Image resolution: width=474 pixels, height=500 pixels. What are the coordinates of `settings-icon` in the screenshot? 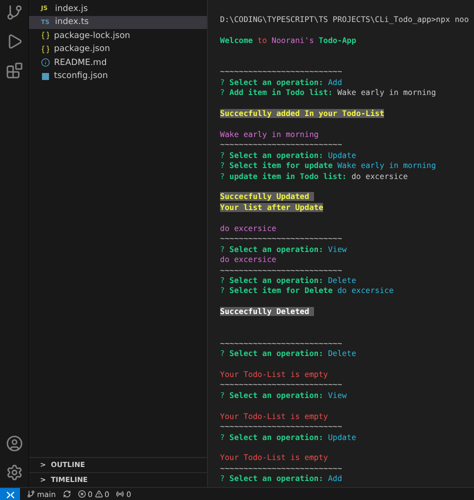 It's located at (14, 472).